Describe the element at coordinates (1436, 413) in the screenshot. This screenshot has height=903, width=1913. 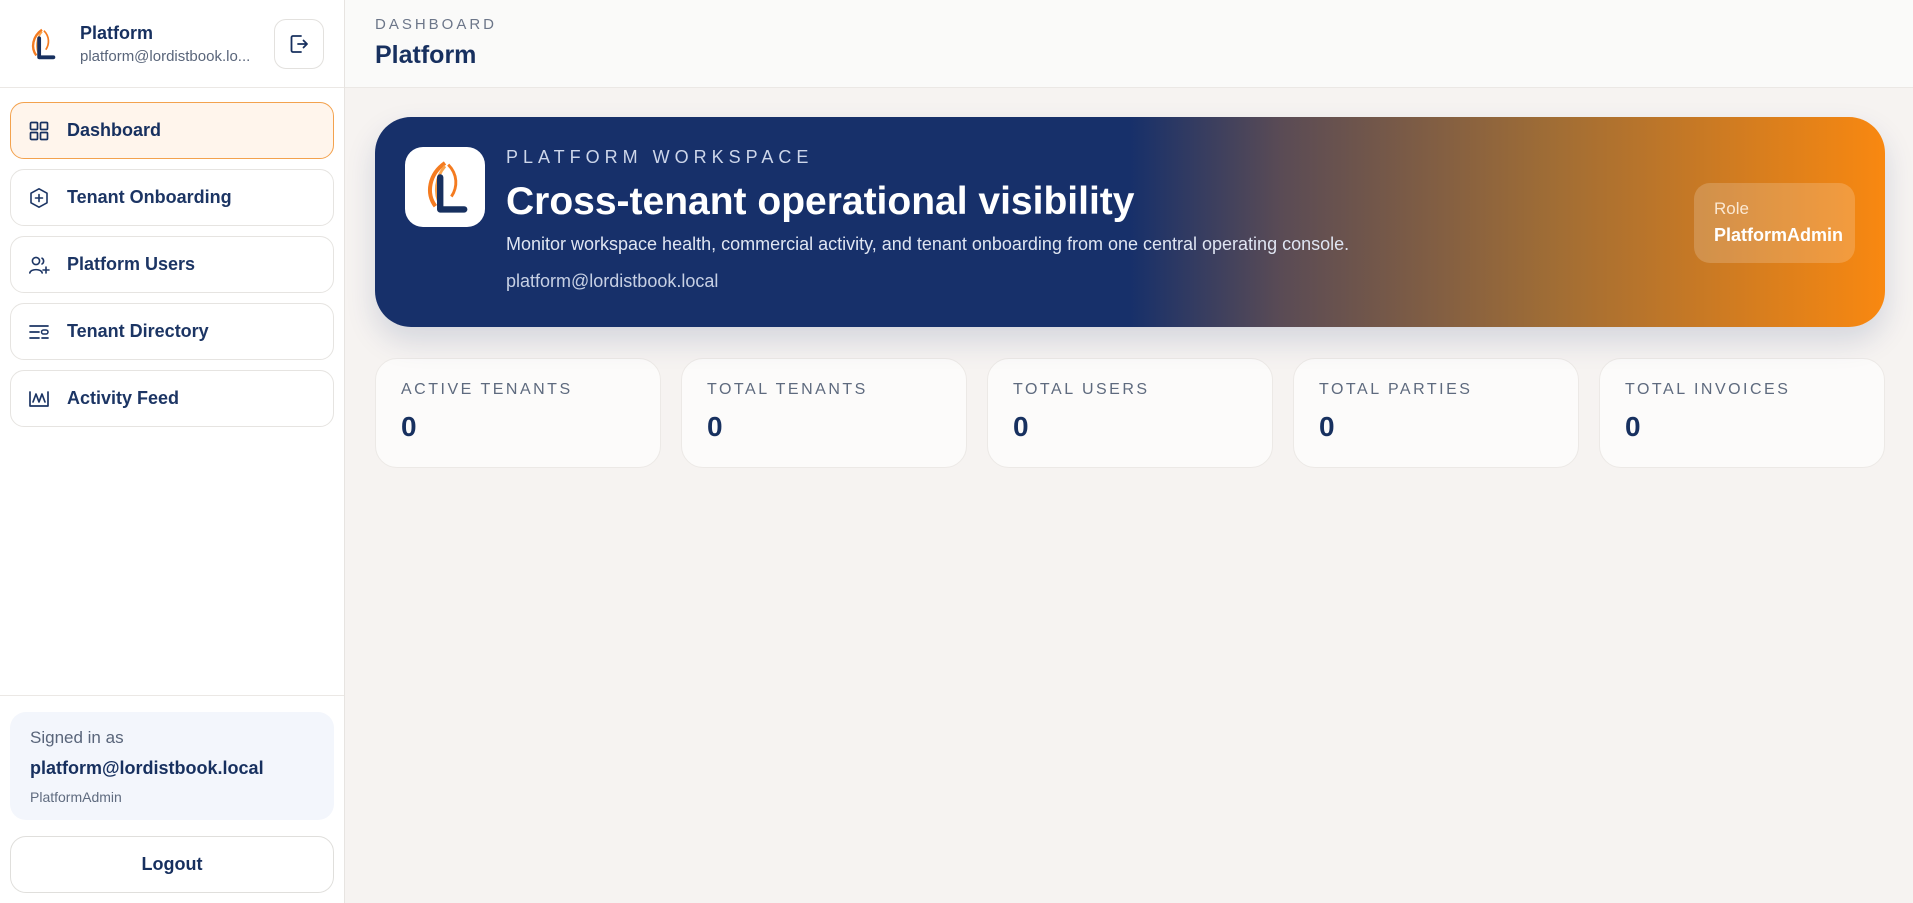
I see `stat-card-total-parties: TOTAL PARTIES 0` at that location.